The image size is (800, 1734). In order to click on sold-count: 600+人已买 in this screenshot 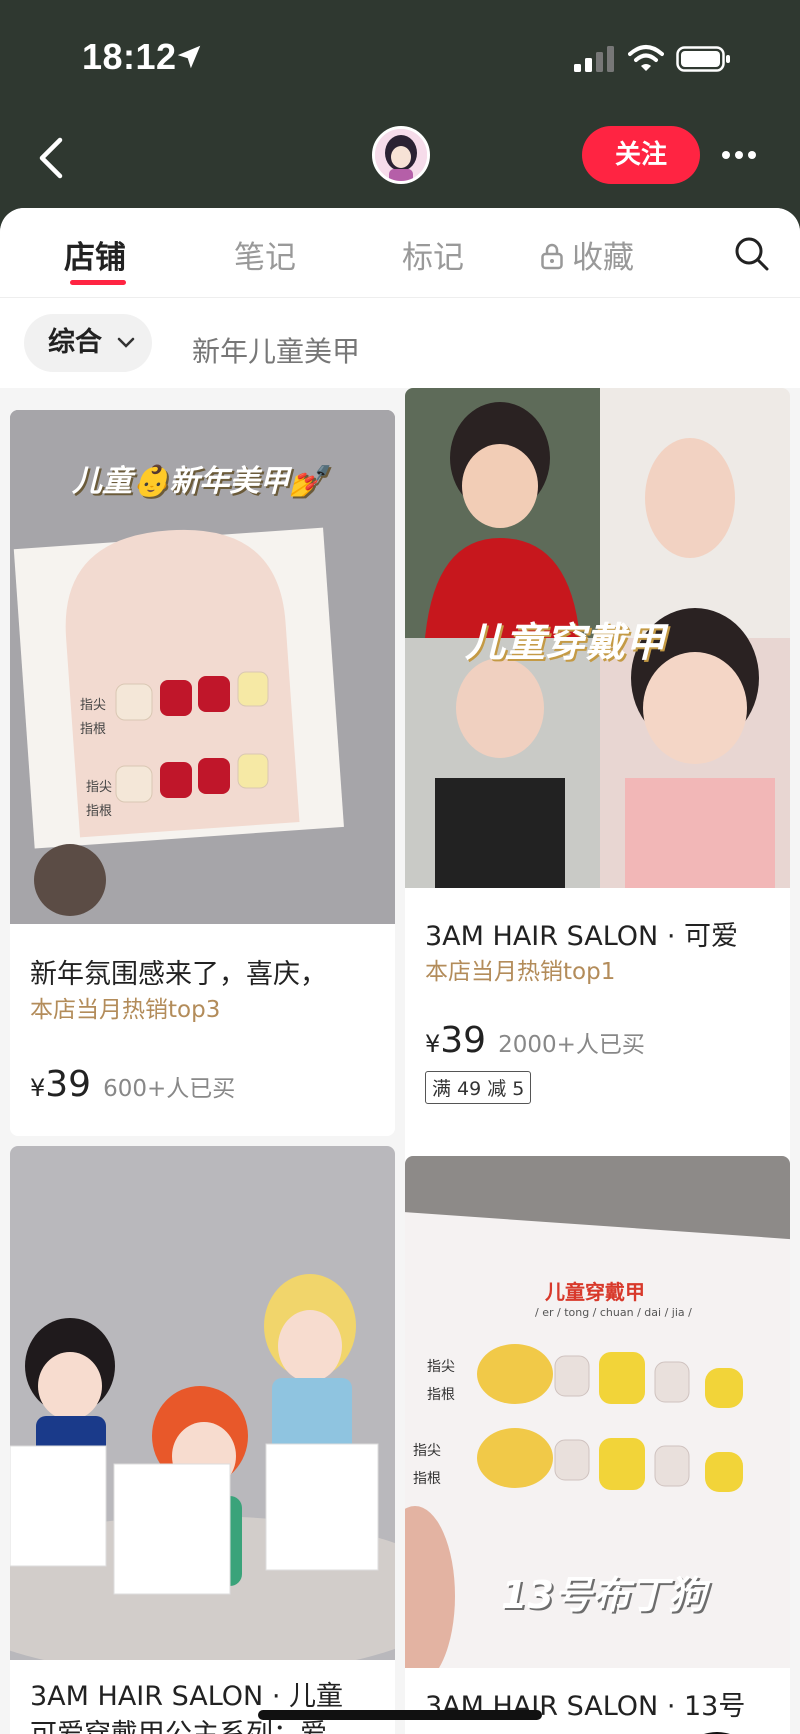, I will do `click(169, 1089)`.